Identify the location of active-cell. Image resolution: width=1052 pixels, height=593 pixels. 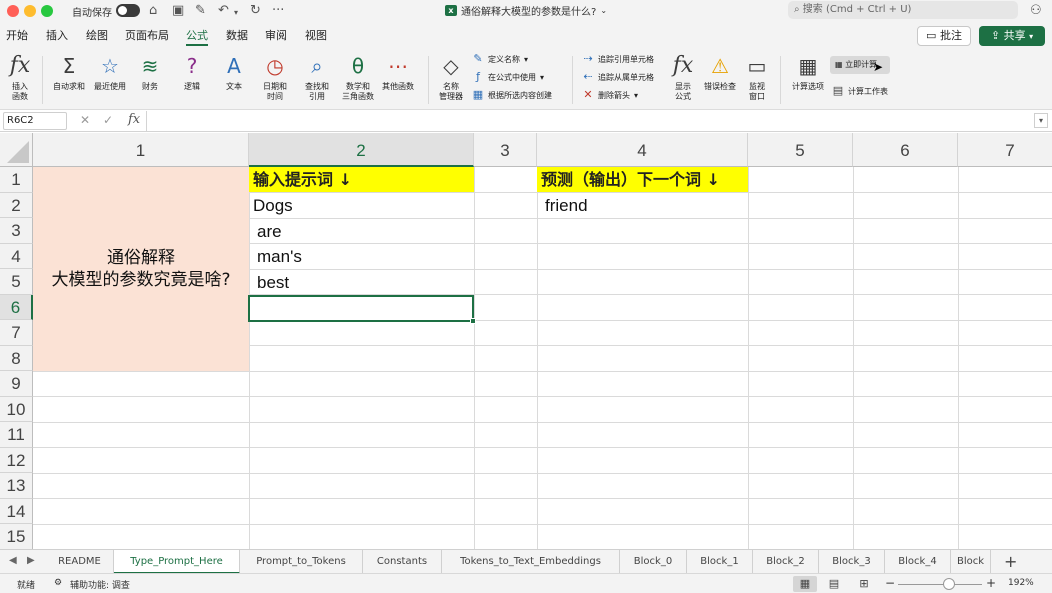
(361, 308).